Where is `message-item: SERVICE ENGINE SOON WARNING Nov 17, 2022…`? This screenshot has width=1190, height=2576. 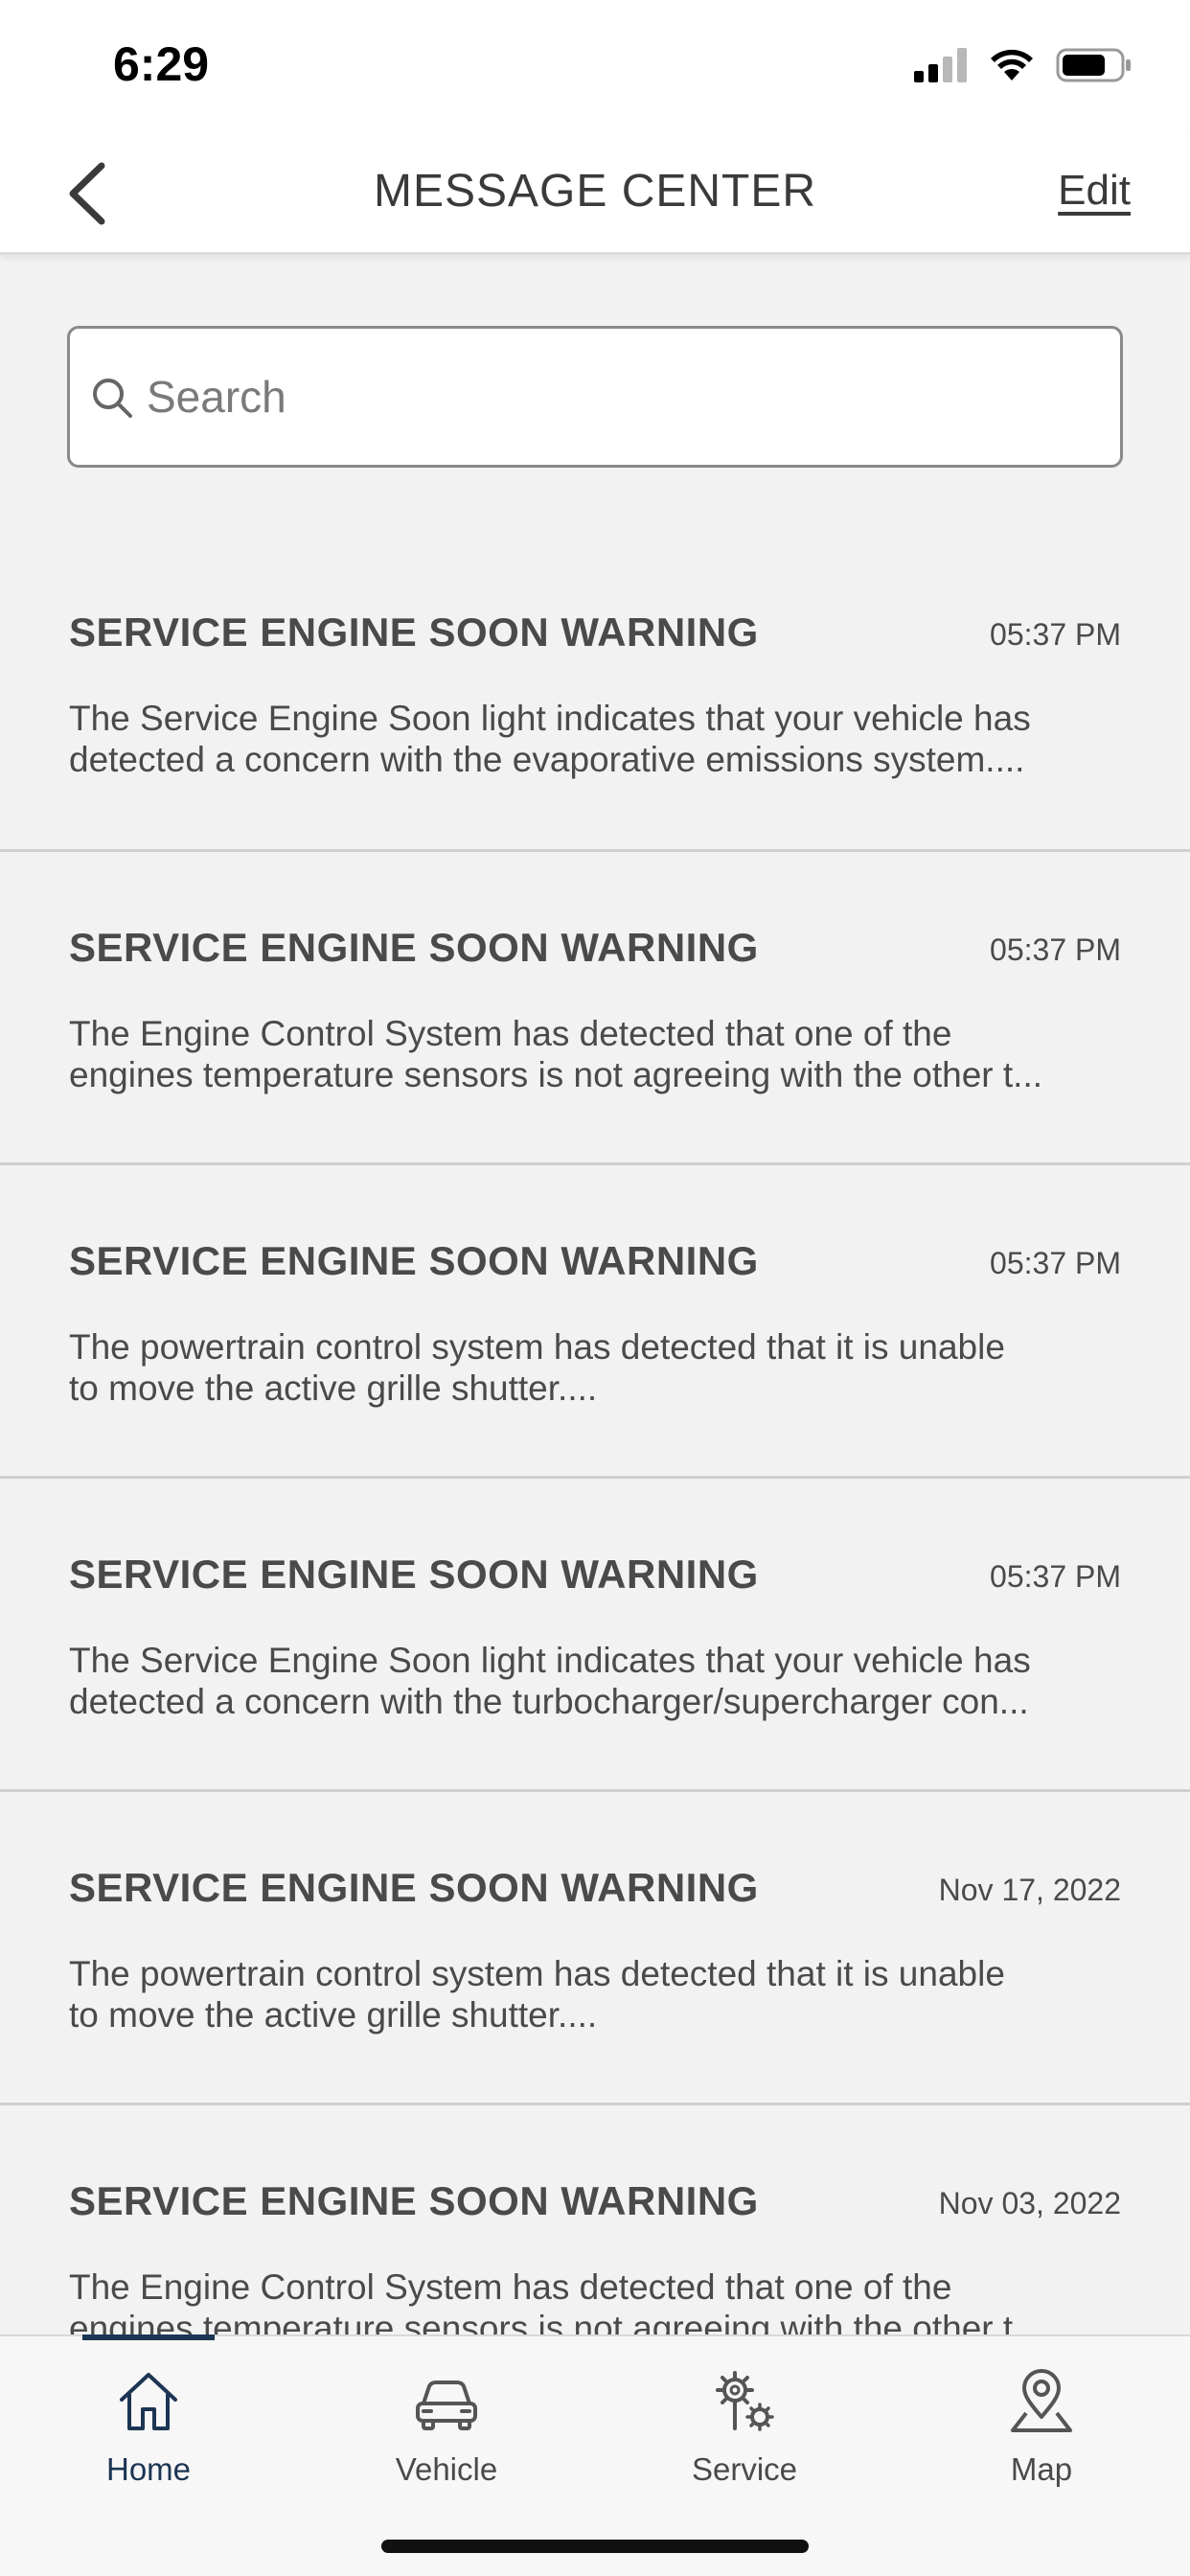 message-item: SERVICE ENGINE SOON WARNING Nov 17, 2022… is located at coordinates (595, 1948).